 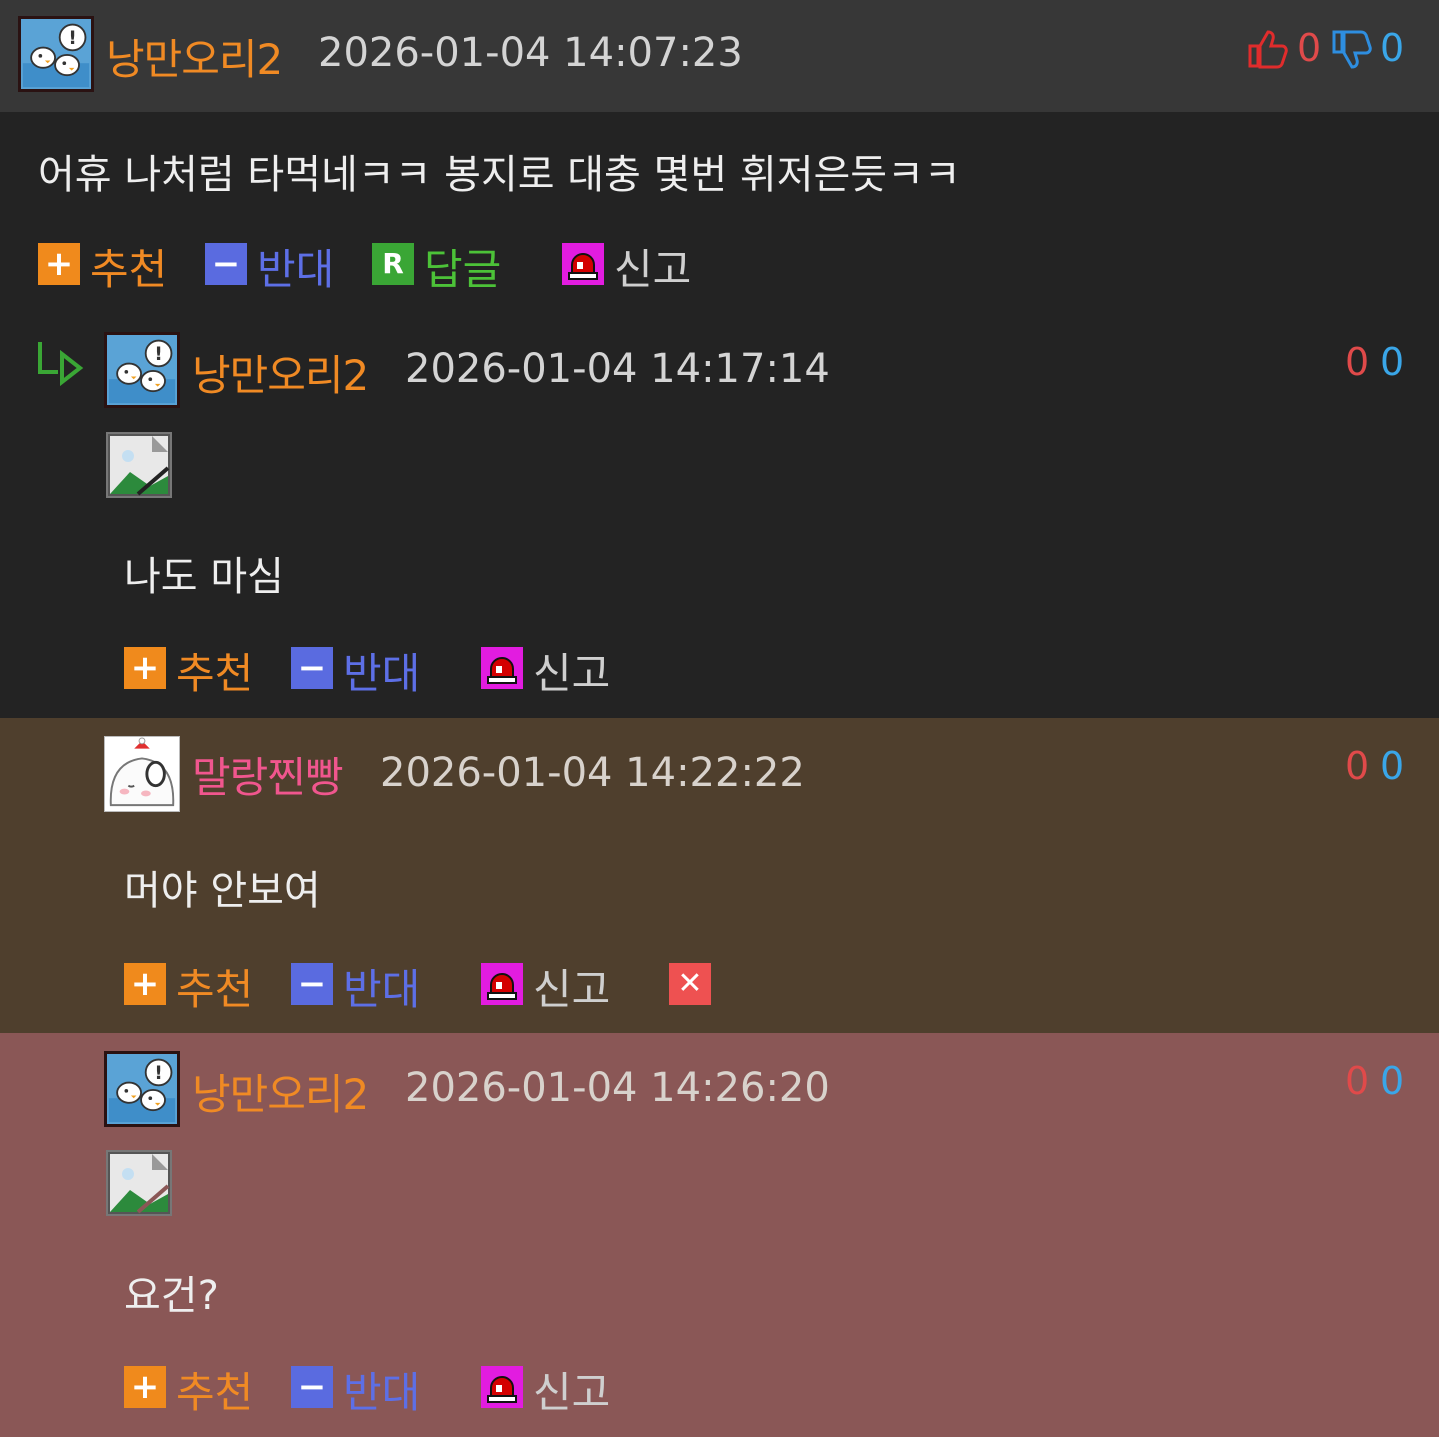 What do you see at coordinates (171, 1296) in the screenshot?
I see `comment-text: 요건?` at bounding box center [171, 1296].